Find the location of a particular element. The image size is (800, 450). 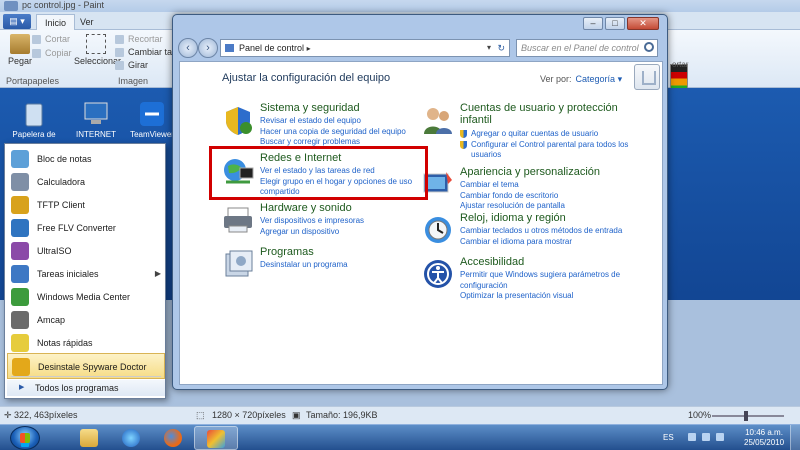

category-title: Cuentas de usuario y protección infantil is located at coordinates (539, 114).